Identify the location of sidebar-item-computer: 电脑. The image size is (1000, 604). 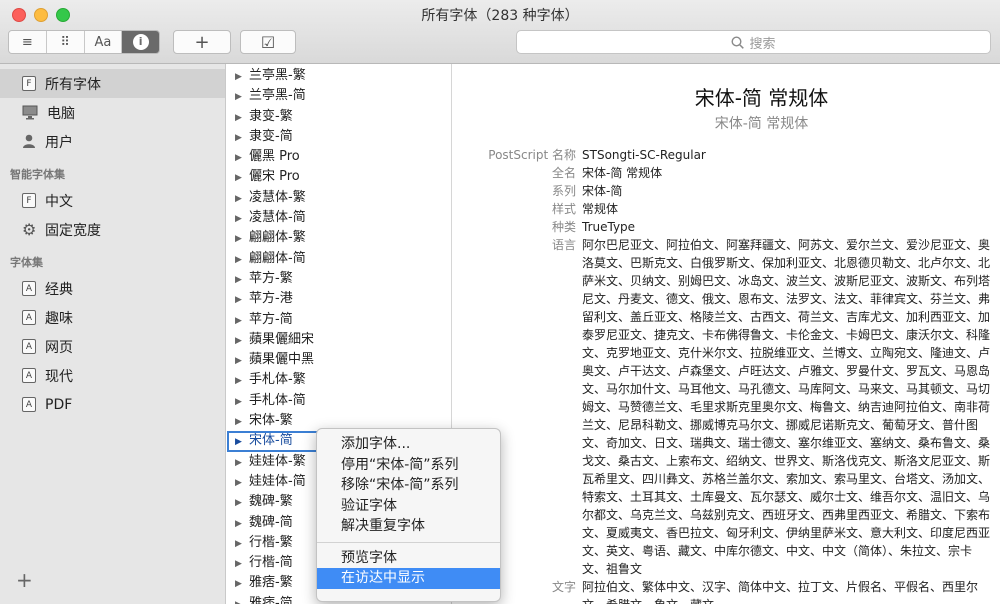
(112, 112).